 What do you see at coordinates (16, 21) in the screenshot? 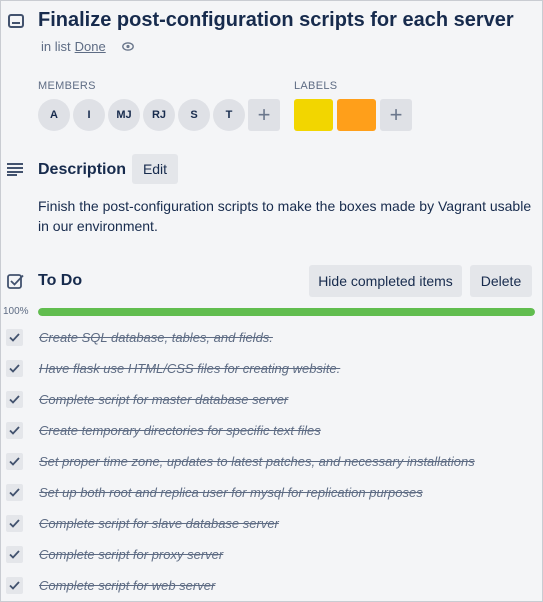
I see `card-icon` at bounding box center [16, 21].